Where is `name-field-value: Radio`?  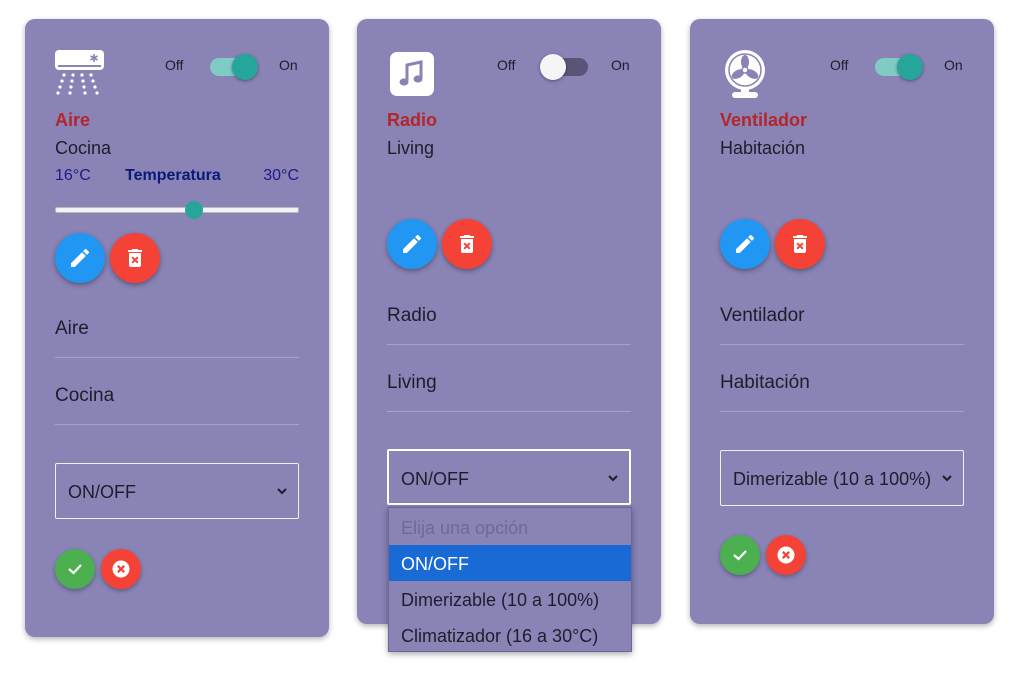
name-field-value: Radio is located at coordinates (412, 315).